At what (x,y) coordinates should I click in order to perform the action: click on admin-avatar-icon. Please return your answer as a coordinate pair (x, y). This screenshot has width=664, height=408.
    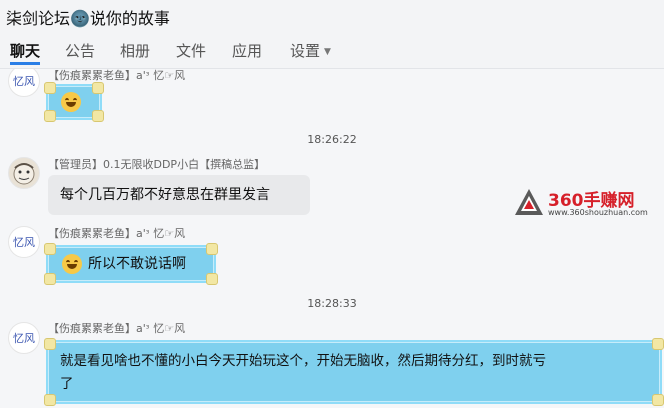
    Looking at the image, I should click on (24, 174).